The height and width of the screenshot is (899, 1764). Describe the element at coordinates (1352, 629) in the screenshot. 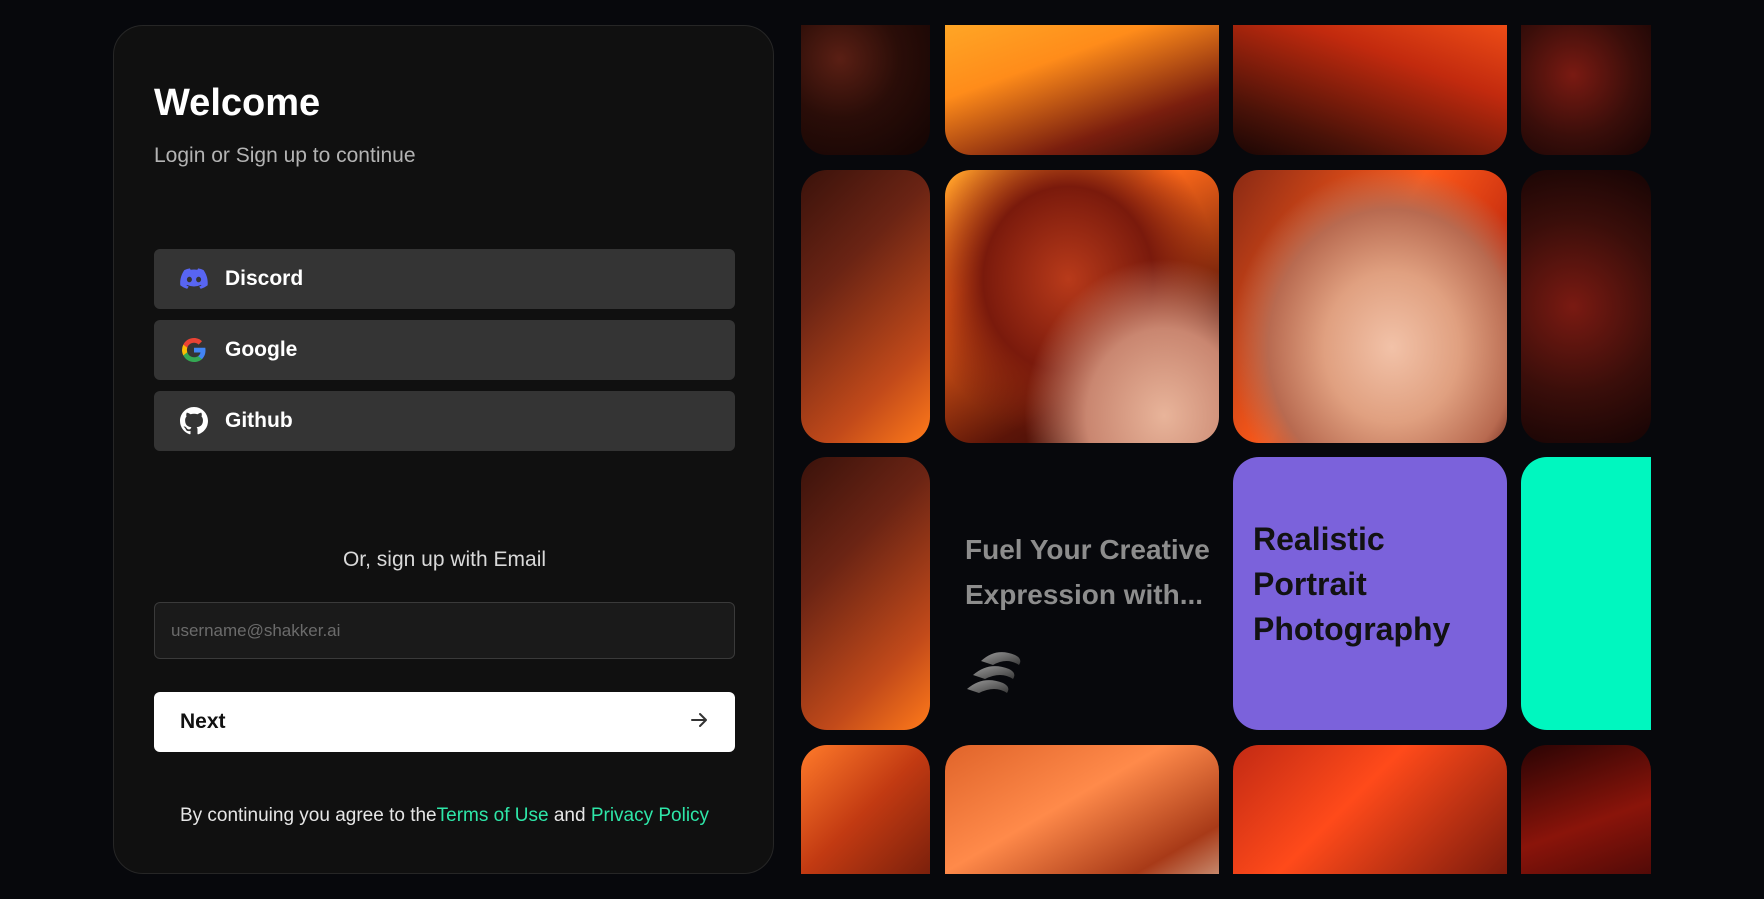

I see `feature-line-3: Photography` at that location.